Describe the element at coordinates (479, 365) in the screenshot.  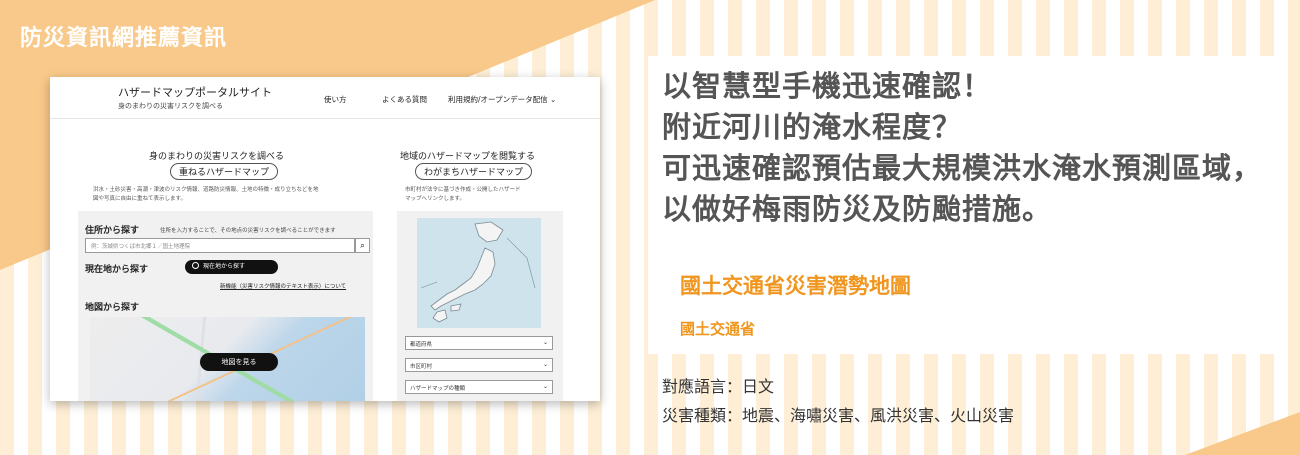
I see `municipality-select: 市区町村 ⌄` at that location.